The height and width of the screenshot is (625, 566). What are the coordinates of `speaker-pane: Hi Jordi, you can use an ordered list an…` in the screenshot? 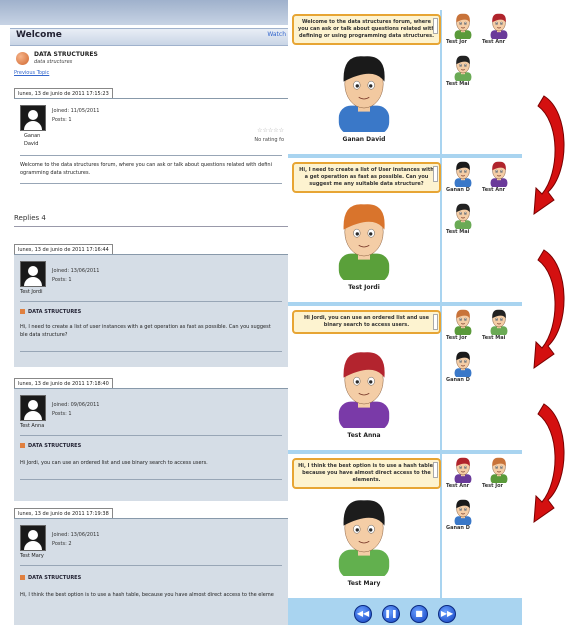 It's located at (365, 378).